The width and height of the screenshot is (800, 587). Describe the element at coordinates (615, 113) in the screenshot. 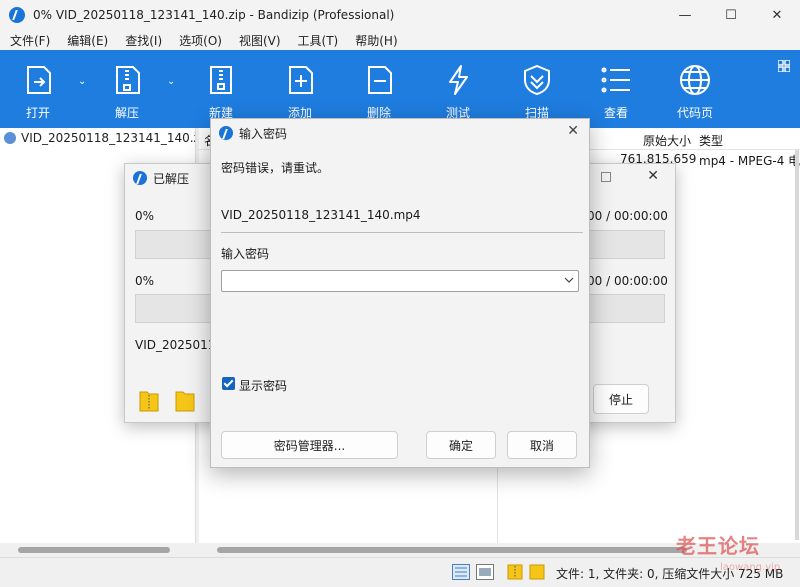

I see `toolbar-view-label: 查看` at that location.